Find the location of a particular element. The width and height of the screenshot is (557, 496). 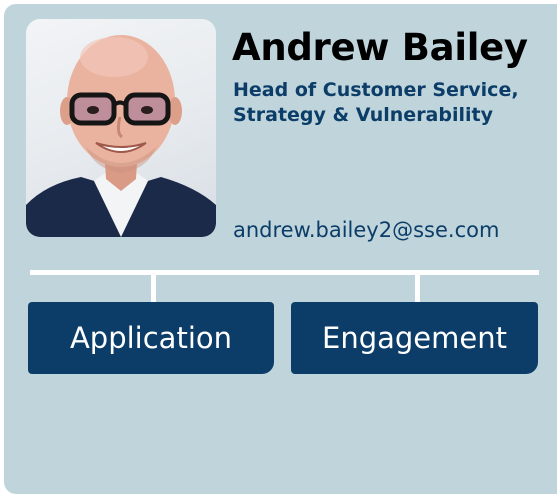

connector-right is located at coordinates (417, 288).